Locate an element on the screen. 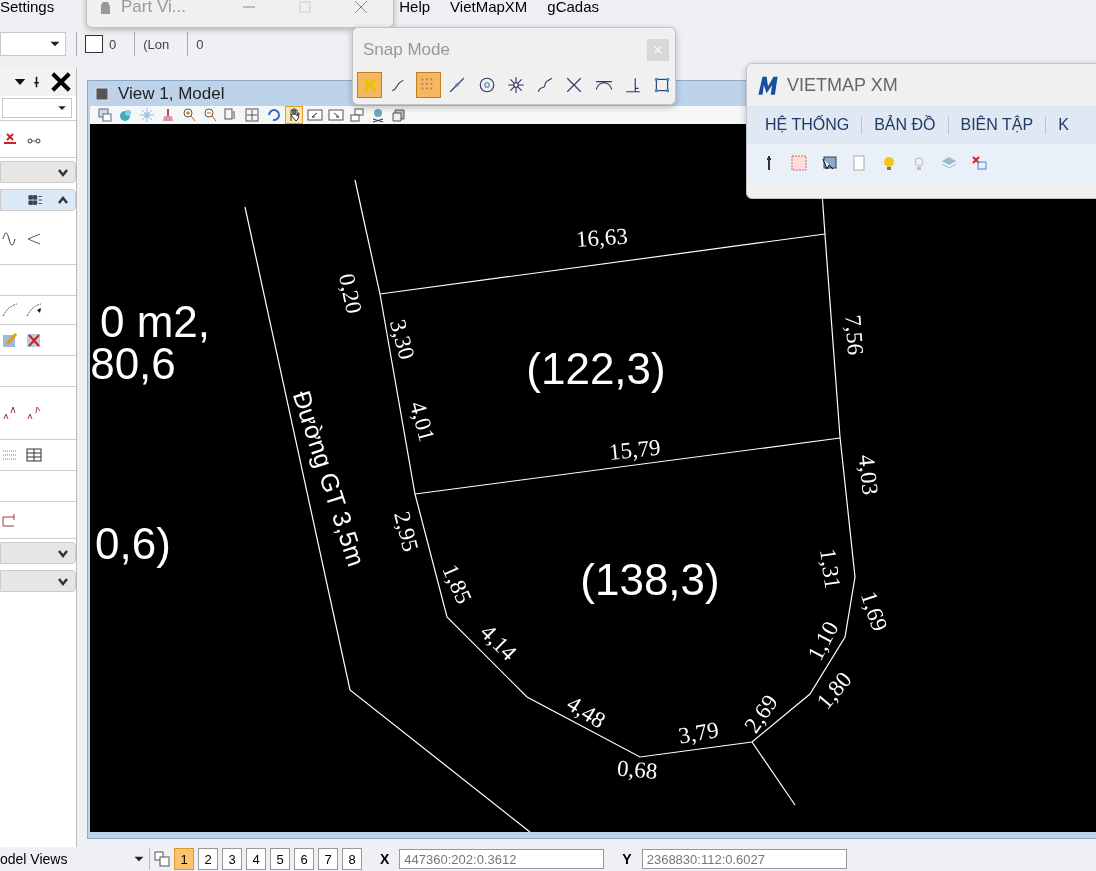  x-label: X is located at coordinates (385, 859).